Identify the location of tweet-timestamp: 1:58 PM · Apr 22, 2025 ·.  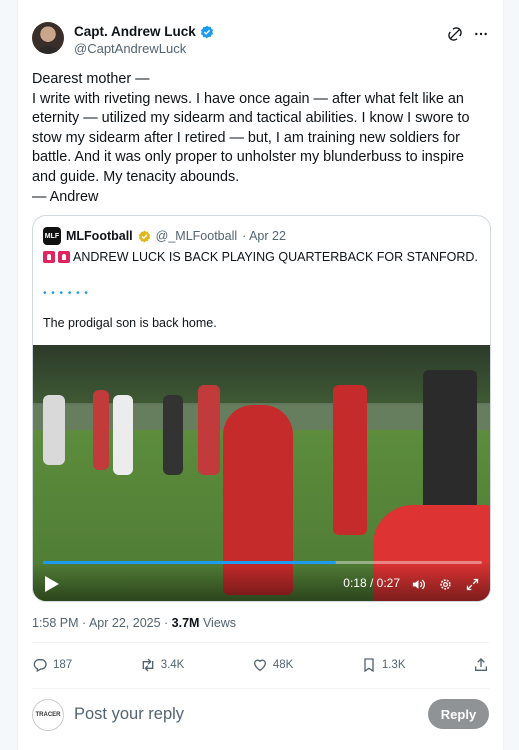
(102, 623).